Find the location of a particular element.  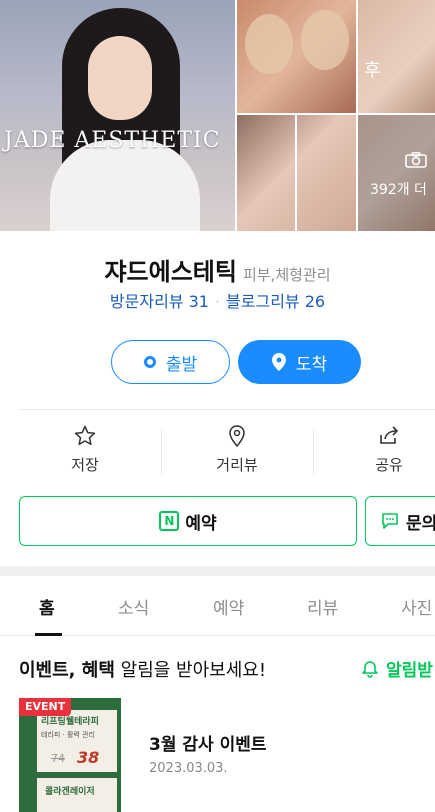

route-arrive-button: 도착 is located at coordinates (299, 362).